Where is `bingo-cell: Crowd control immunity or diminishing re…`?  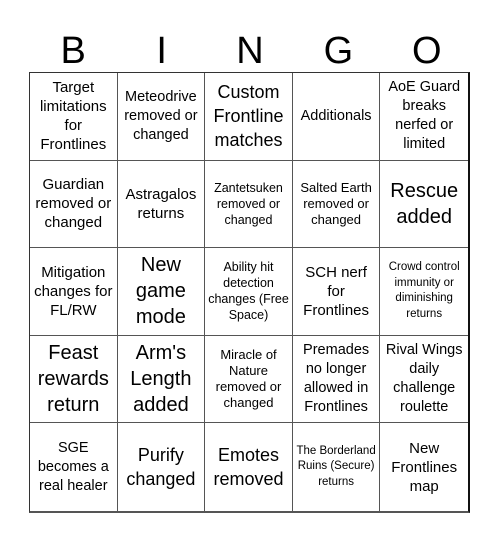
bingo-cell: Crowd control immunity or diminishing re… is located at coordinates (424, 292).